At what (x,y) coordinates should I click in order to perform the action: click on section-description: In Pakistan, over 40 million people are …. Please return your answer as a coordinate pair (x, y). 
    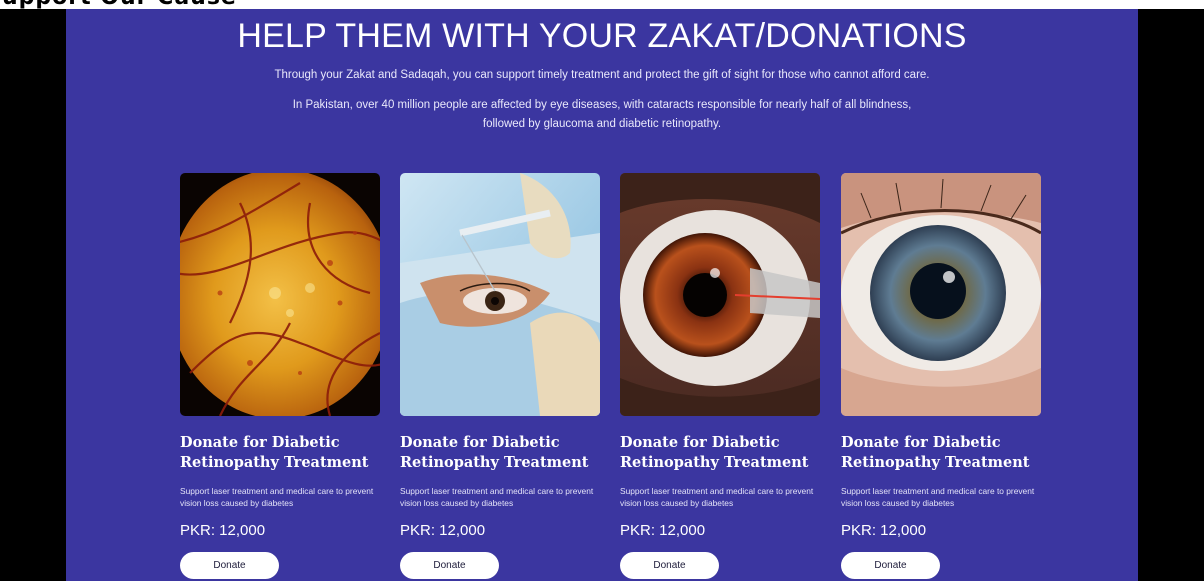
    Looking at the image, I should click on (602, 114).